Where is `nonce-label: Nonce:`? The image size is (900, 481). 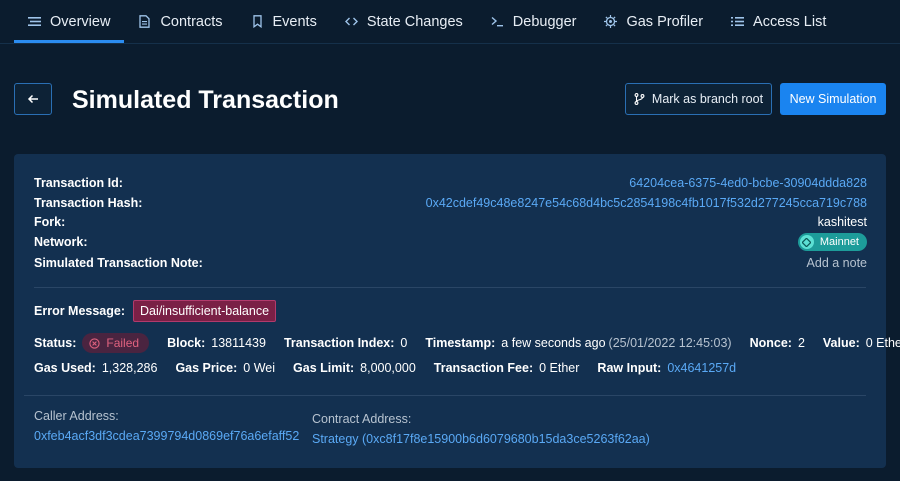 nonce-label: Nonce: is located at coordinates (770, 343).